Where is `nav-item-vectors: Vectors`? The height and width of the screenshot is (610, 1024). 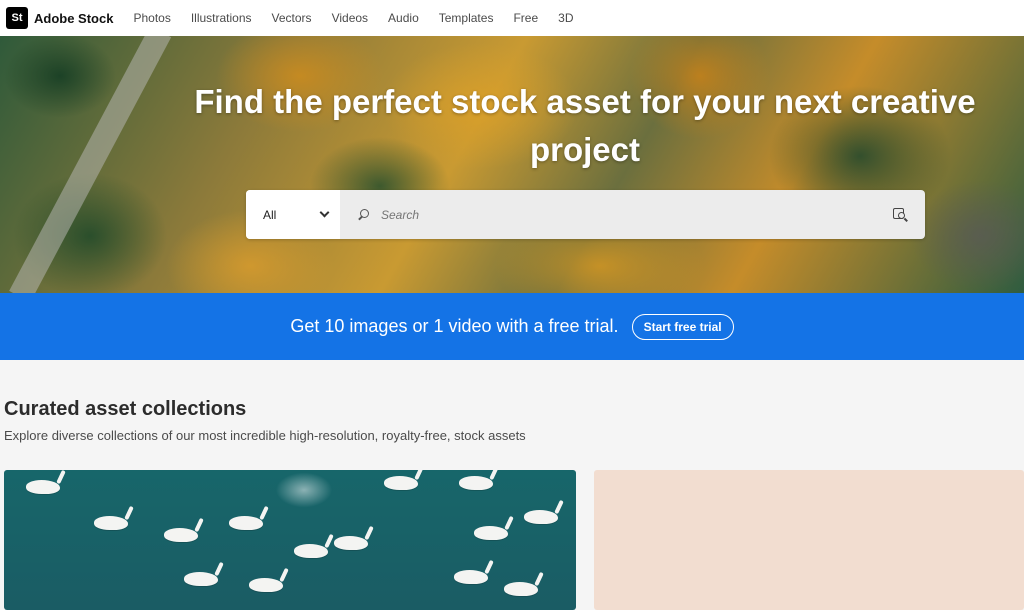
nav-item-vectors: Vectors is located at coordinates (292, 18).